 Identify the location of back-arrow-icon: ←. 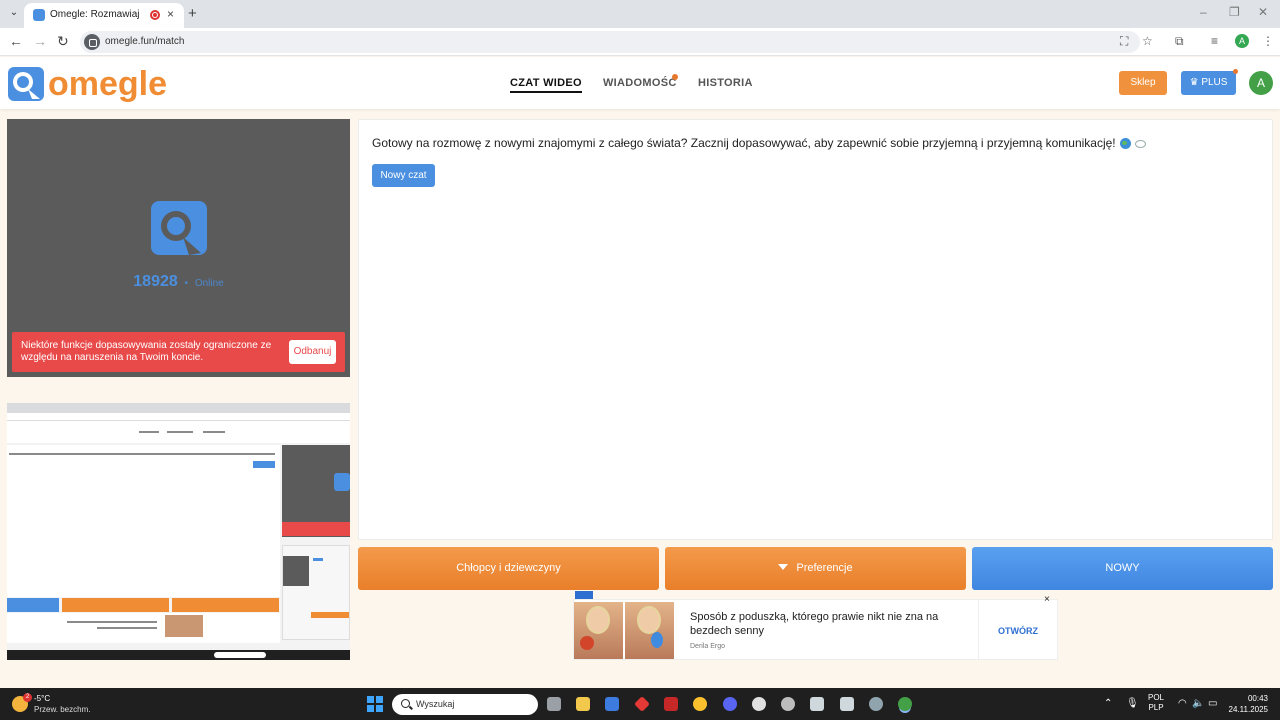
(16, 41).